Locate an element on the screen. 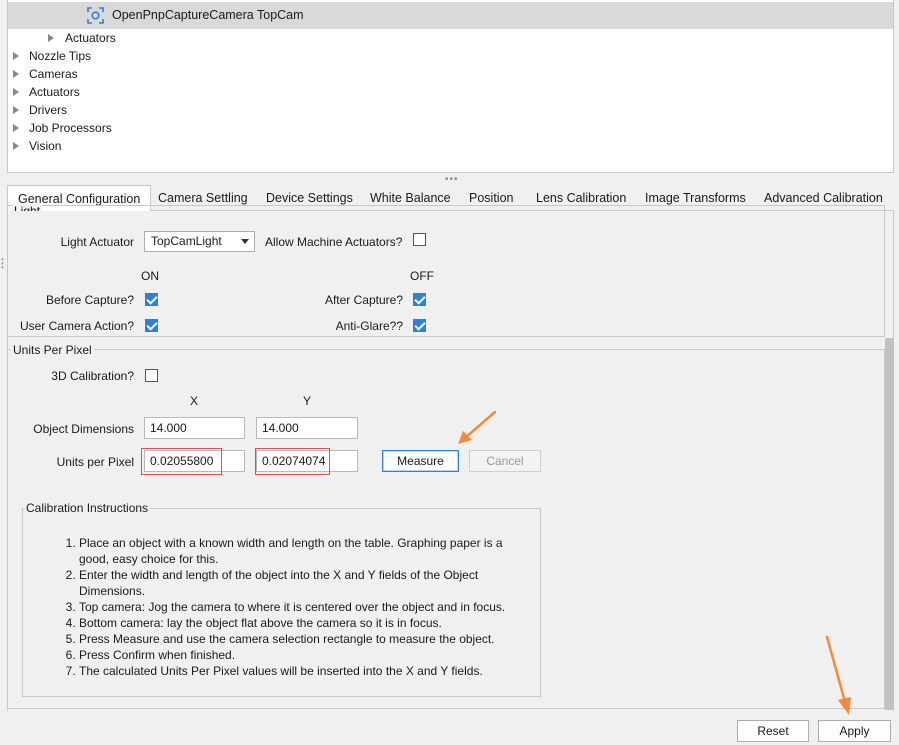 The width and height of the screenshot is (899, 745). instruction-step: Press Confirm when finished. is located at coordinates (293, 655).